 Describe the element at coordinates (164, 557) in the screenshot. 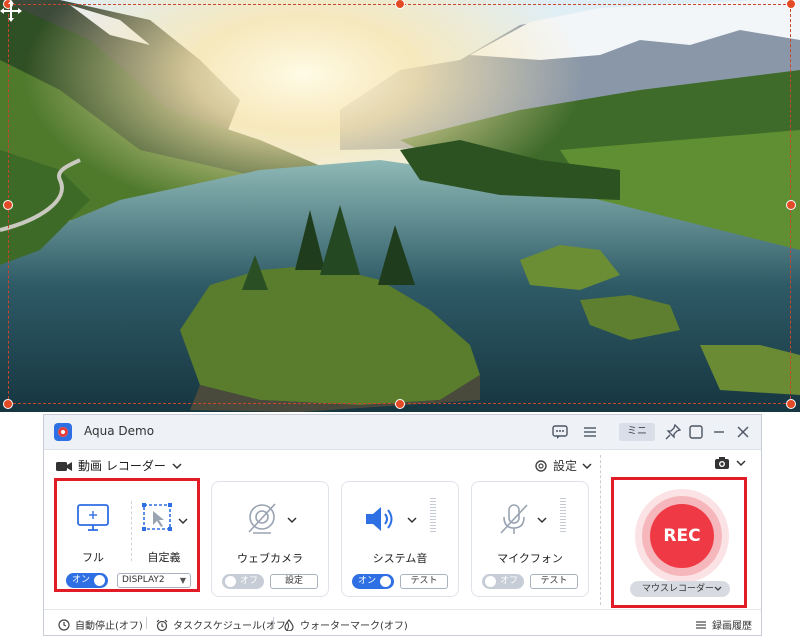

I see `custom-label: 自定義` at that location.